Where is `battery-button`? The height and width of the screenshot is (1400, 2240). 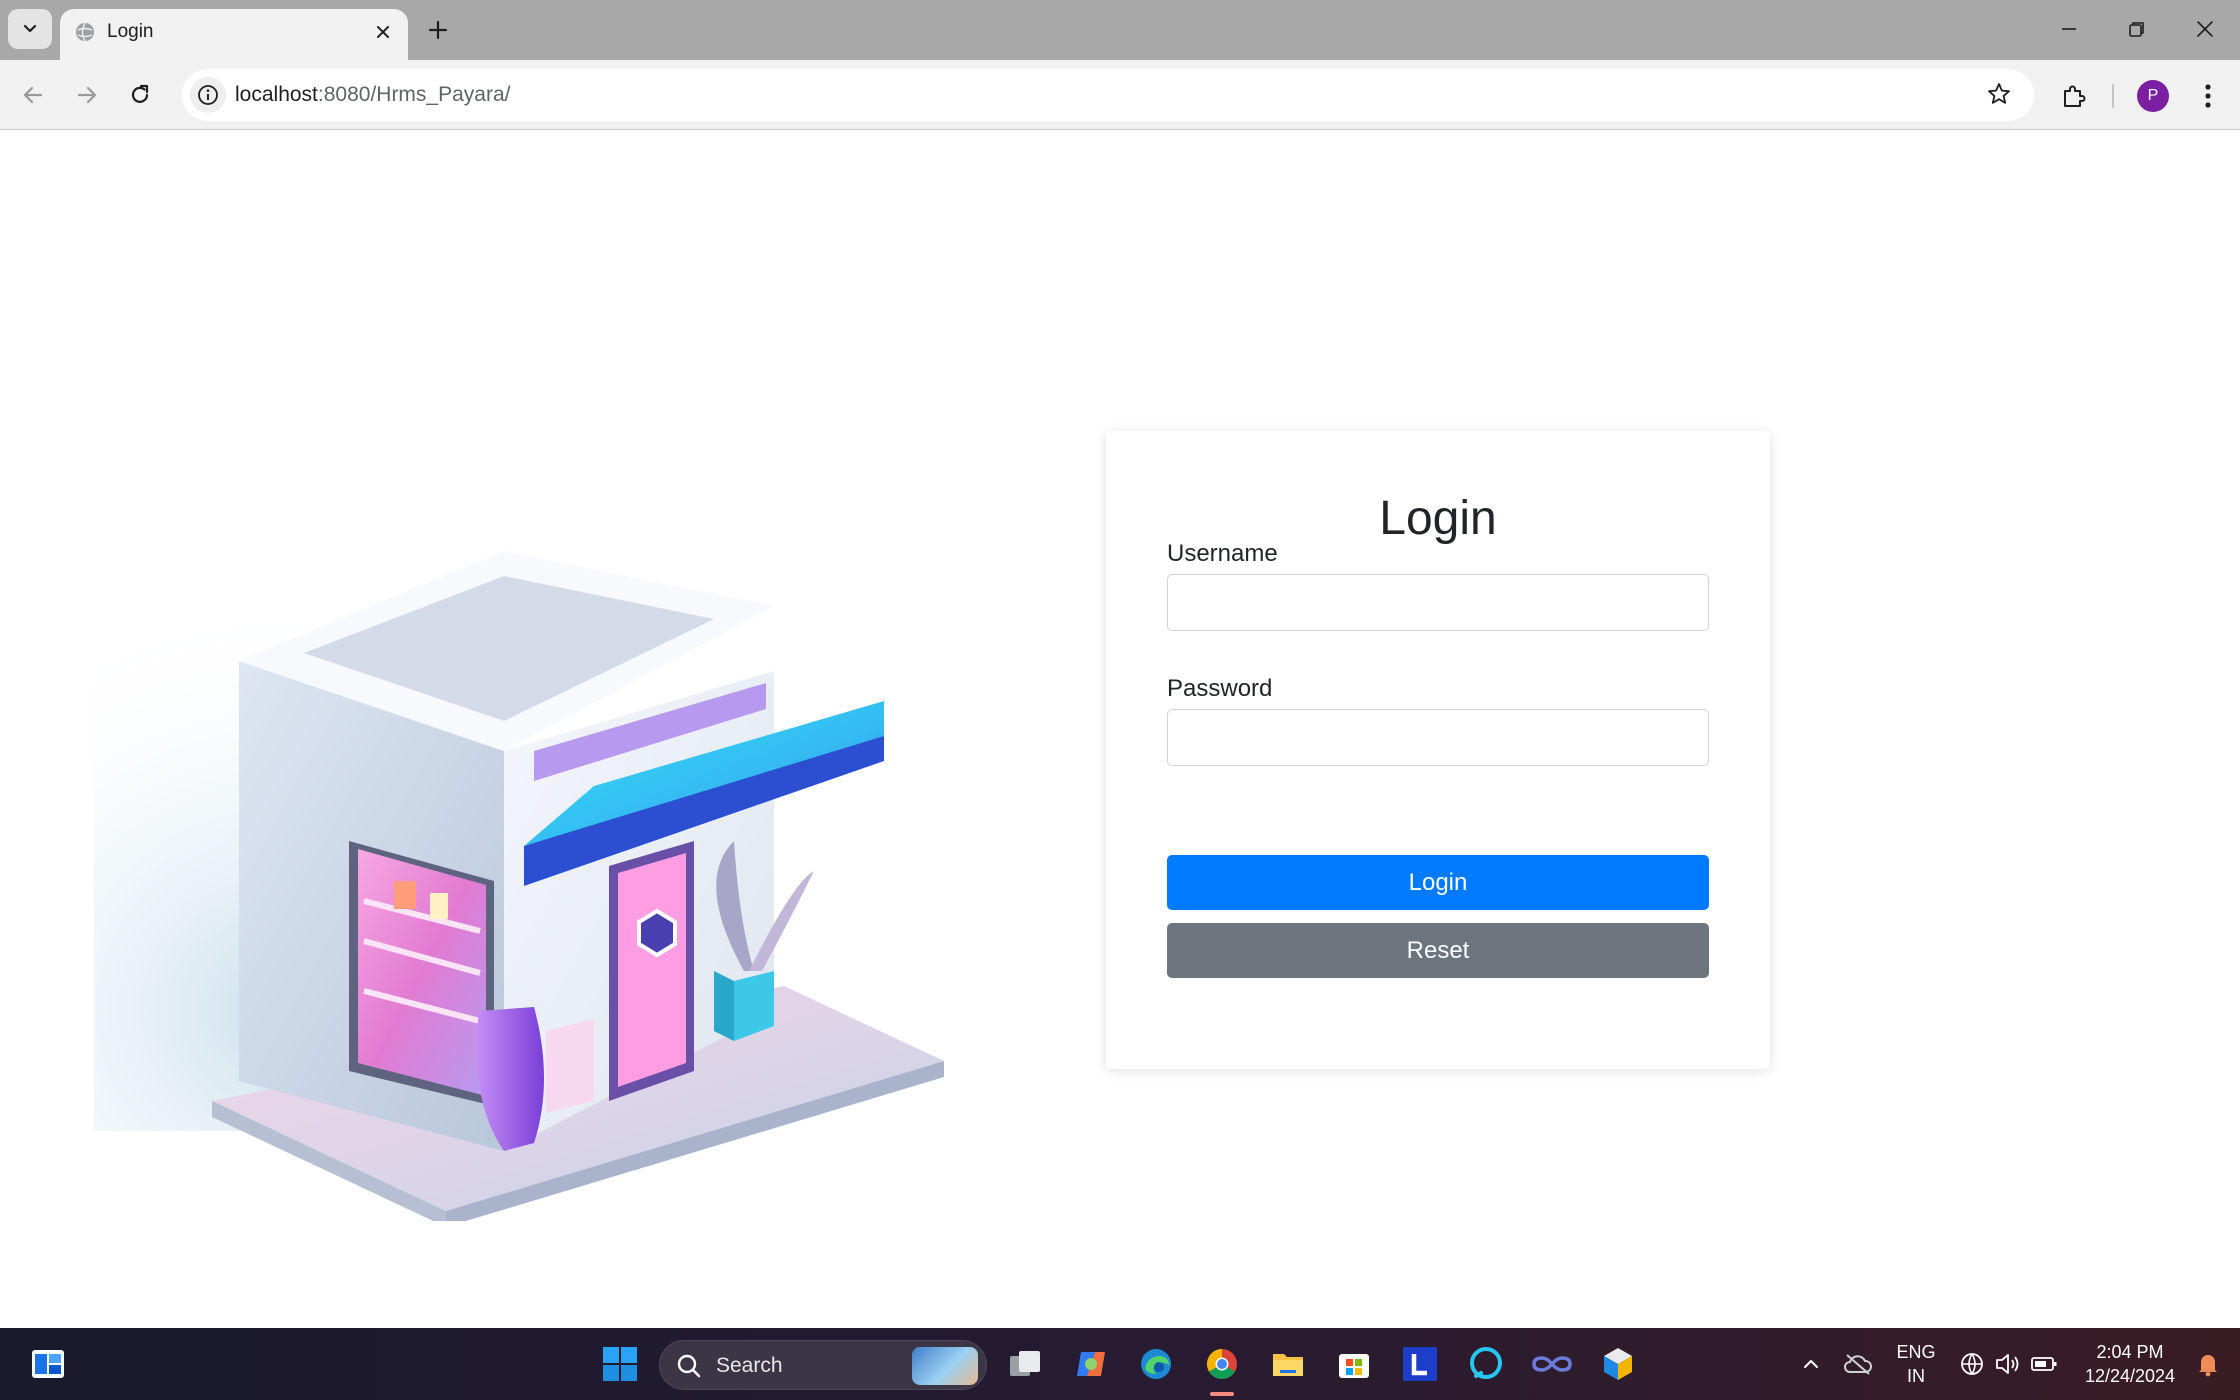
battery-button is located at coordinates (2044, 1364).